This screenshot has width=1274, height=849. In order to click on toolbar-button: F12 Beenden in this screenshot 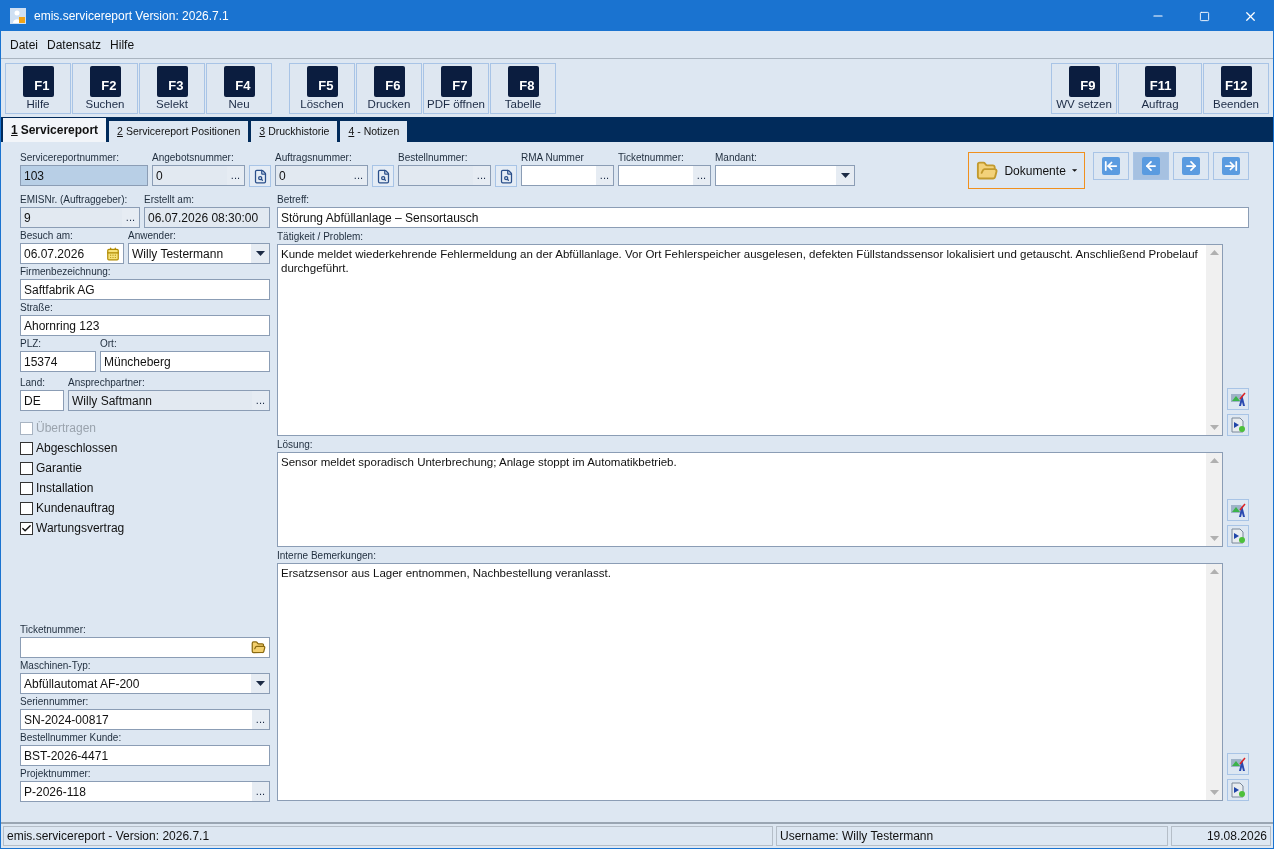, I will do `click(1236, 88)`.